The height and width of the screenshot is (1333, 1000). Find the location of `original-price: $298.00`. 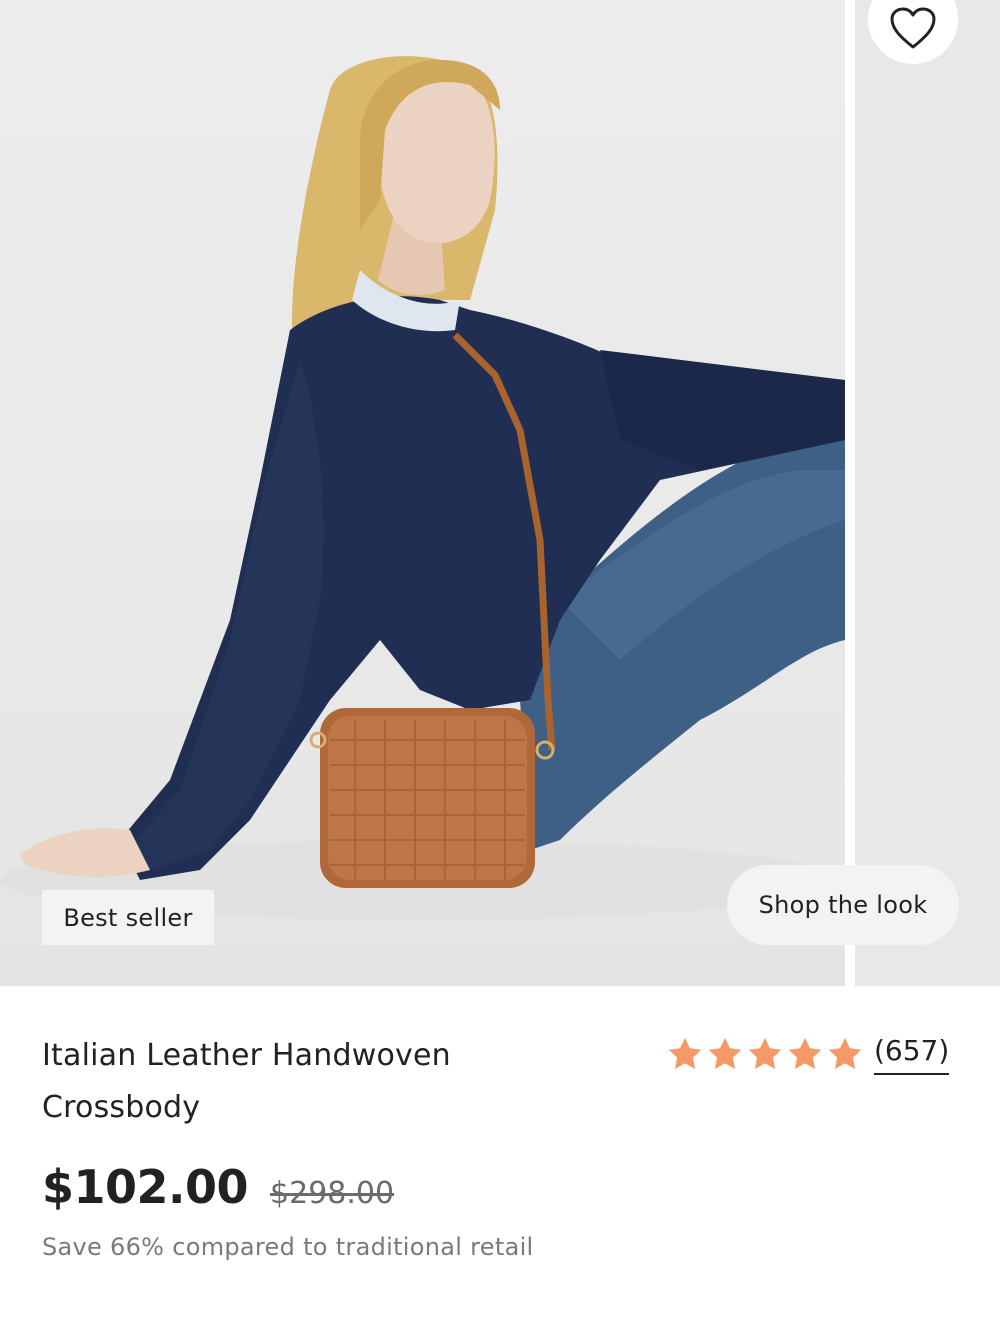

original-price: $298.00 is located at coordinates (332, 1193).